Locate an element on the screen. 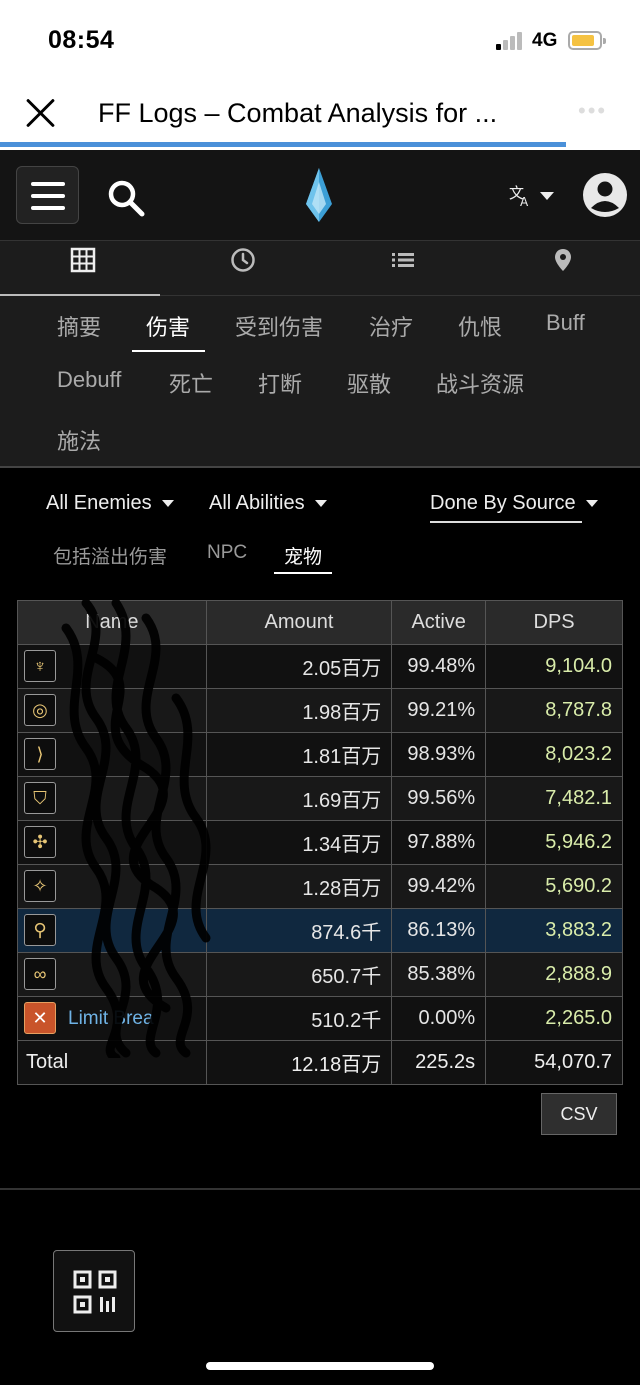  table-total-row: Total 12.18百万 225.2s 54,070.7 is located at coordinates (320, 1062).